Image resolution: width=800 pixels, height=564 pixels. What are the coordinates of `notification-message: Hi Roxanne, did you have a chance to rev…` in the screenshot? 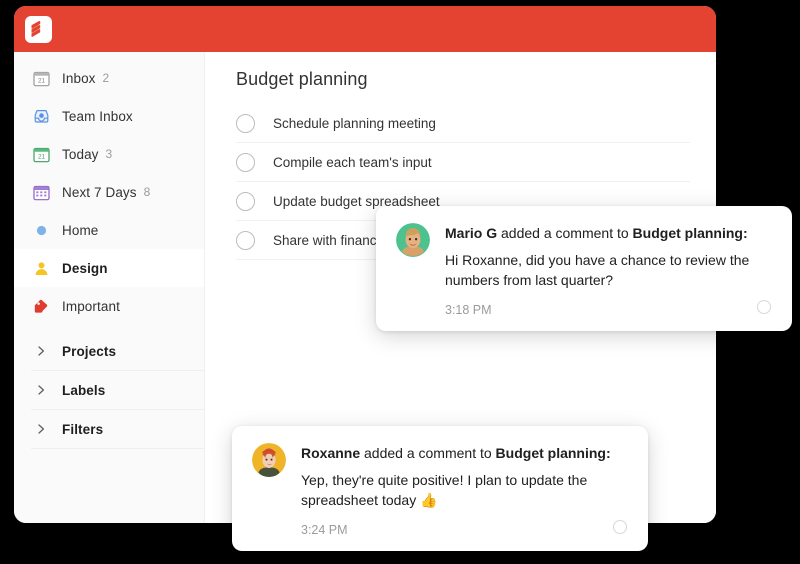 It's located at (597, 270).